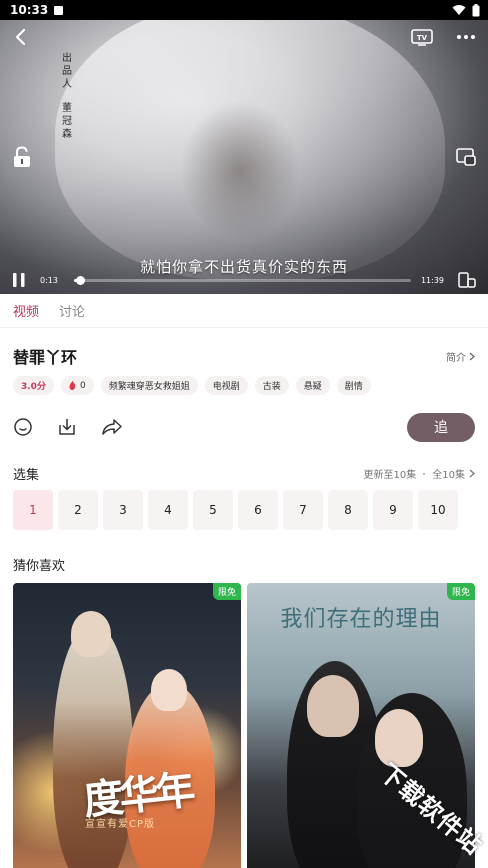  What do you see at coordinates (226, 385) in the screenshot?
I see `tag-item: 电视剧` at bounding box center [226, 385].